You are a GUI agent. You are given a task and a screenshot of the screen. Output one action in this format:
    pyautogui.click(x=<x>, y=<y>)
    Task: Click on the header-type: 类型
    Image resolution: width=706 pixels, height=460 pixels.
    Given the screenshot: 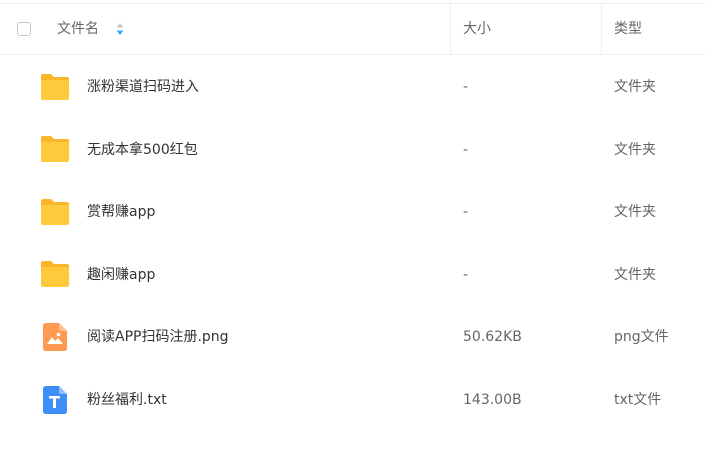 What is the action you would take?
    pyautogui.click(x=628, y=29)
    